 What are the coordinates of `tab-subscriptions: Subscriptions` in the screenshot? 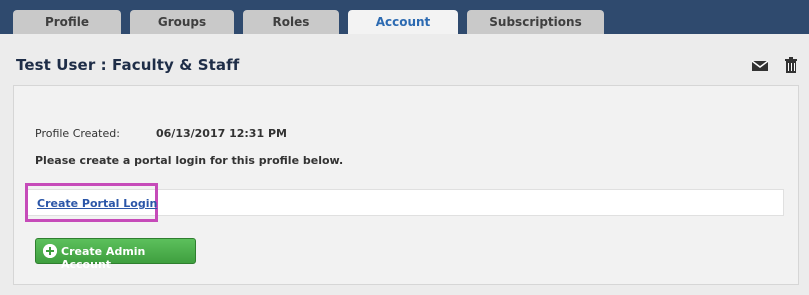 It's located at (535, 22).